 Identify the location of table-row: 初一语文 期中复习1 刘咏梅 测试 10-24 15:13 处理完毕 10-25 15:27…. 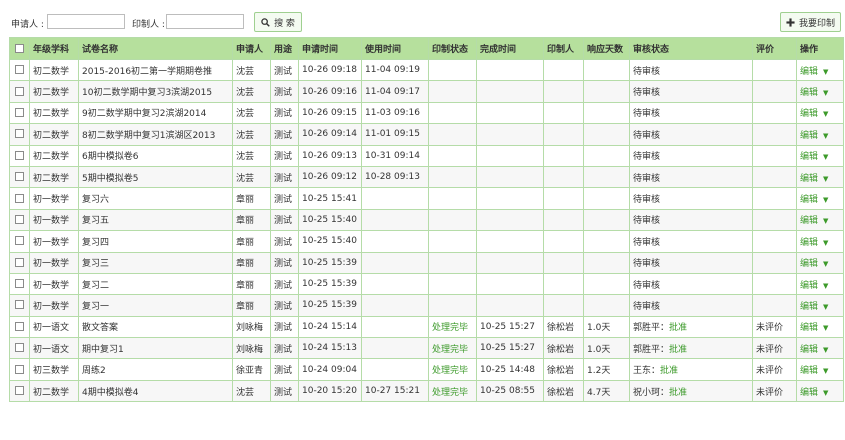
(426, 348).